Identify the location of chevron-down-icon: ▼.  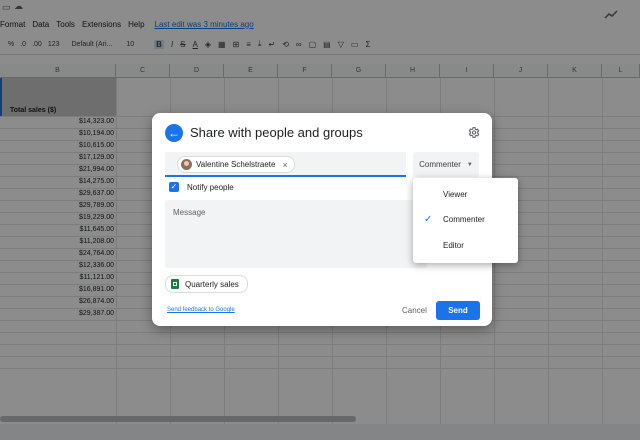
(469, 164).